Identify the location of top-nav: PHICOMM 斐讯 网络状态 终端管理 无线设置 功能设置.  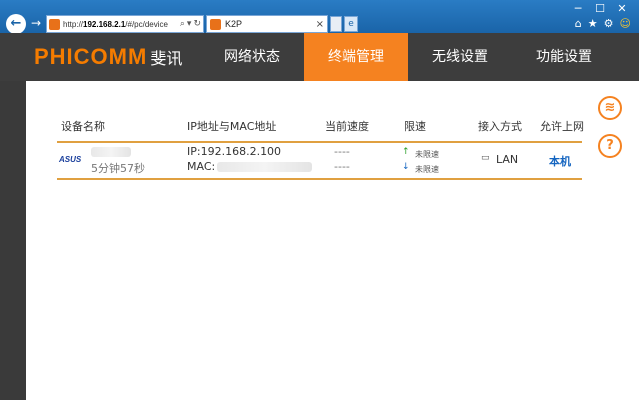
(319, 57).